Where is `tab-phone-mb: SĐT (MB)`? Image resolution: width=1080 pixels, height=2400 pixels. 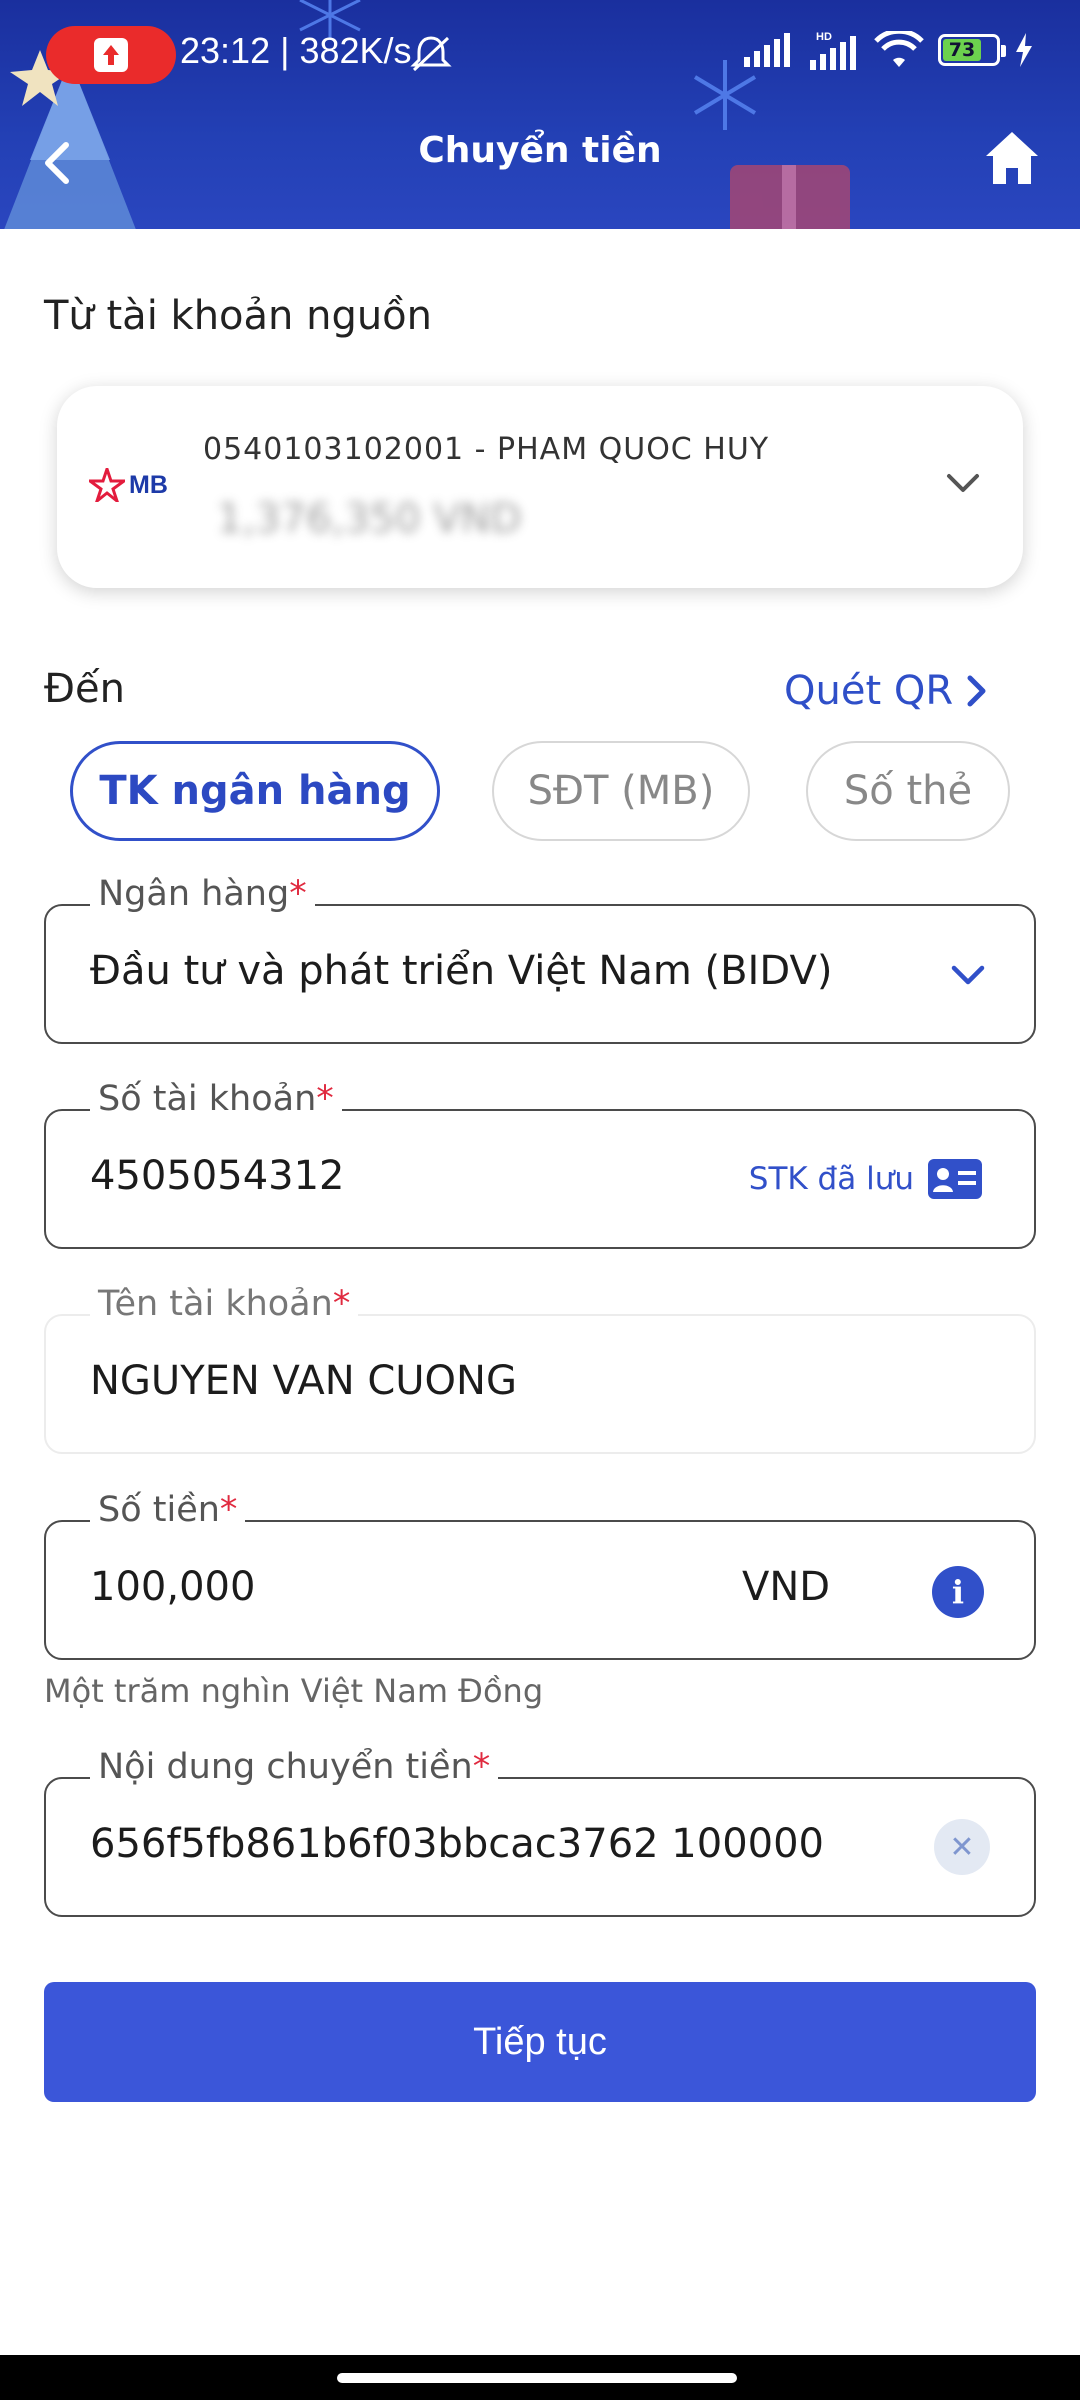 tab-phone-mb: SĐT (MB) is located at coordinates (621, 791).